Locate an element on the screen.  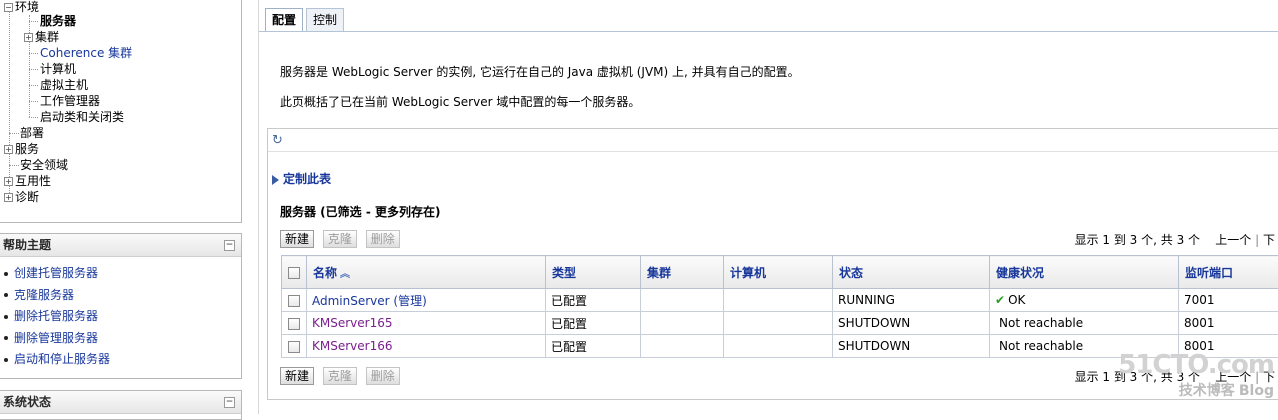
pagination: 显示 1 到 3 个, 共 3 个 上一个 | 下 is located at coordinates (1175, 239).